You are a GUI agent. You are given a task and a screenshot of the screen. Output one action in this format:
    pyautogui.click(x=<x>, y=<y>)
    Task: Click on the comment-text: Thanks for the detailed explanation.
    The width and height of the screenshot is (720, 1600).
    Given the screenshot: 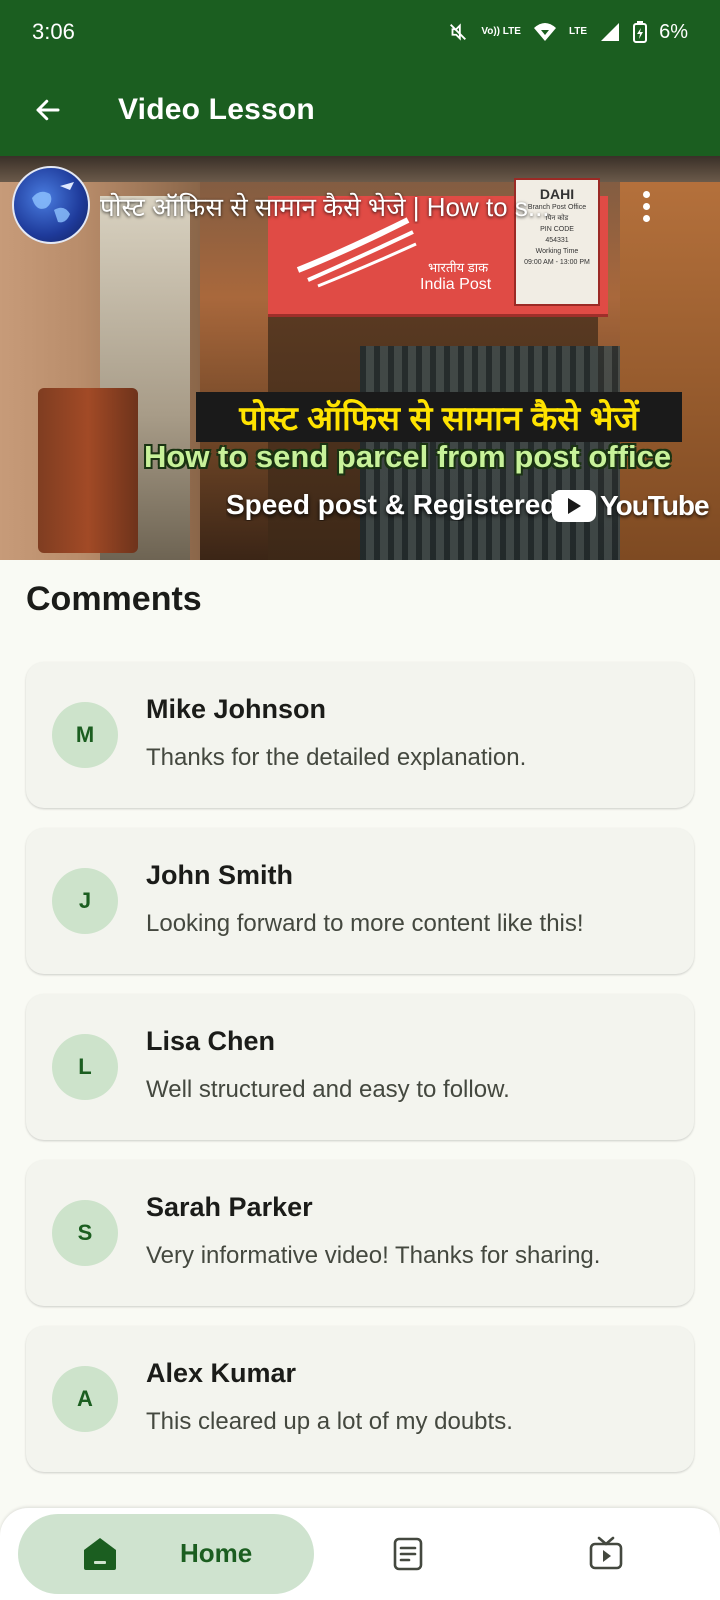 What is the action you would take?
    pyautogui.click(x=336, y=757)
    